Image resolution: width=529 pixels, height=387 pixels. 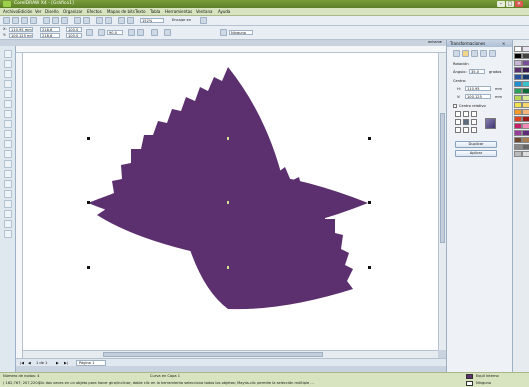 I want to click on menu-ventana: Ventana, so click(x=204, y=12).